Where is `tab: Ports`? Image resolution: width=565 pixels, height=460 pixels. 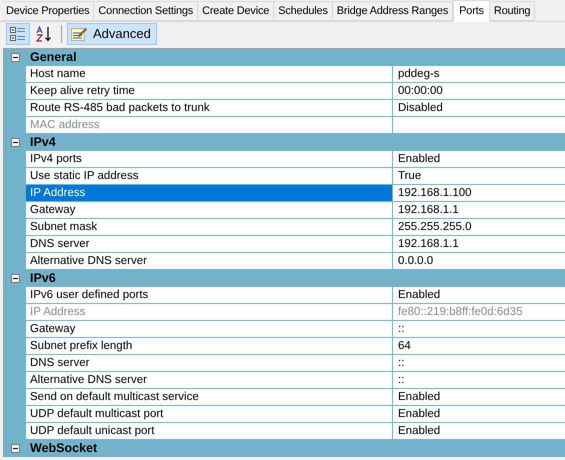 tab: Ports is located at coordinates (471, 11).